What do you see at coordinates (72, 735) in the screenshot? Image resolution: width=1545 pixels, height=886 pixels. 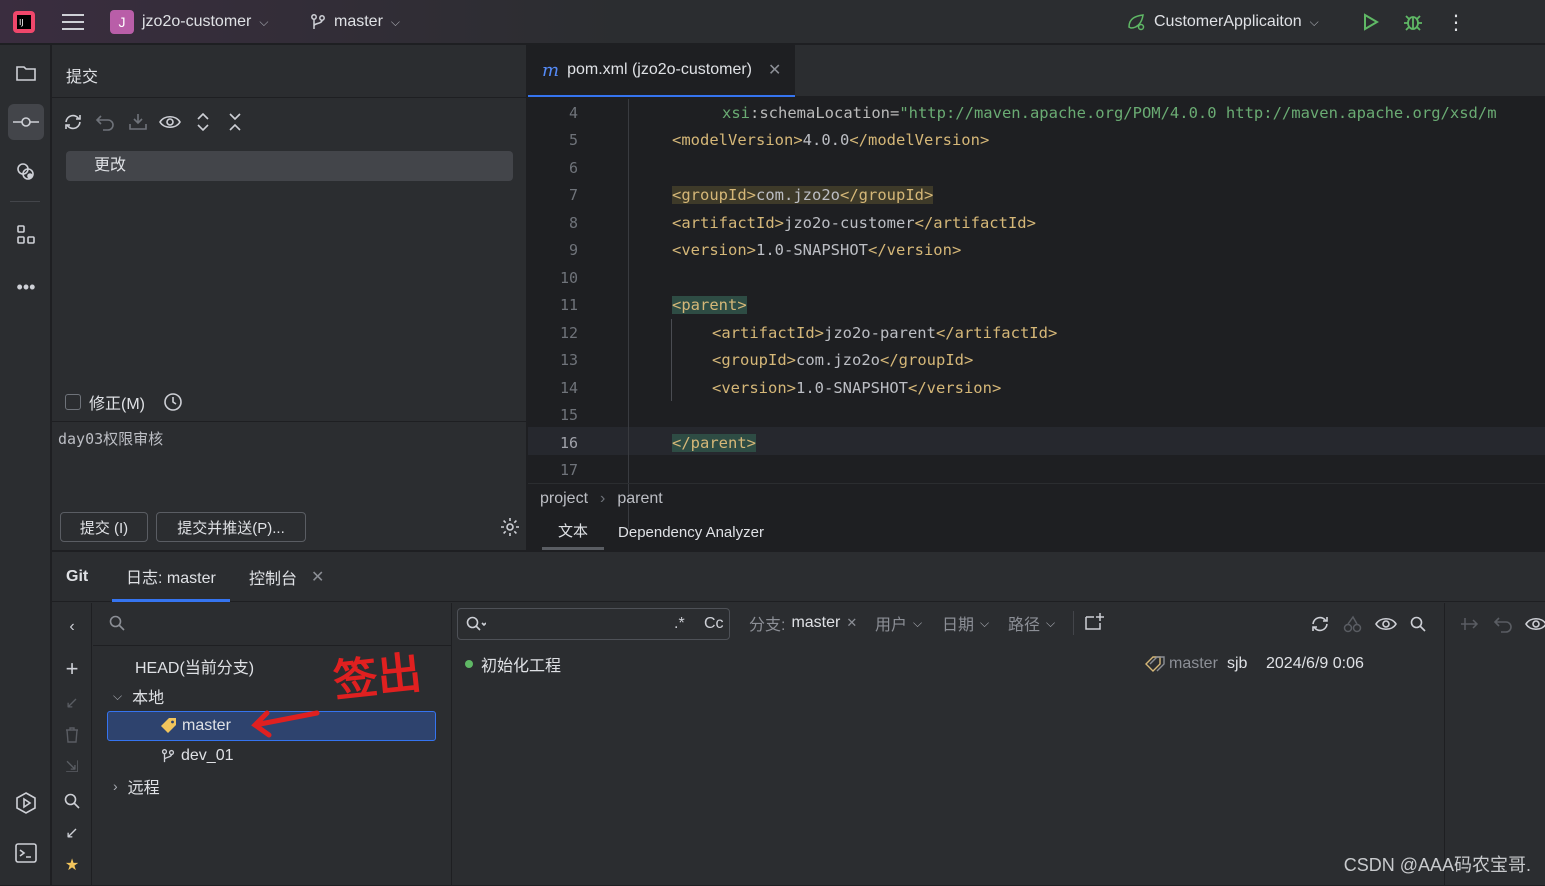 I see `trash-icon` at bounding box center [72, 735].